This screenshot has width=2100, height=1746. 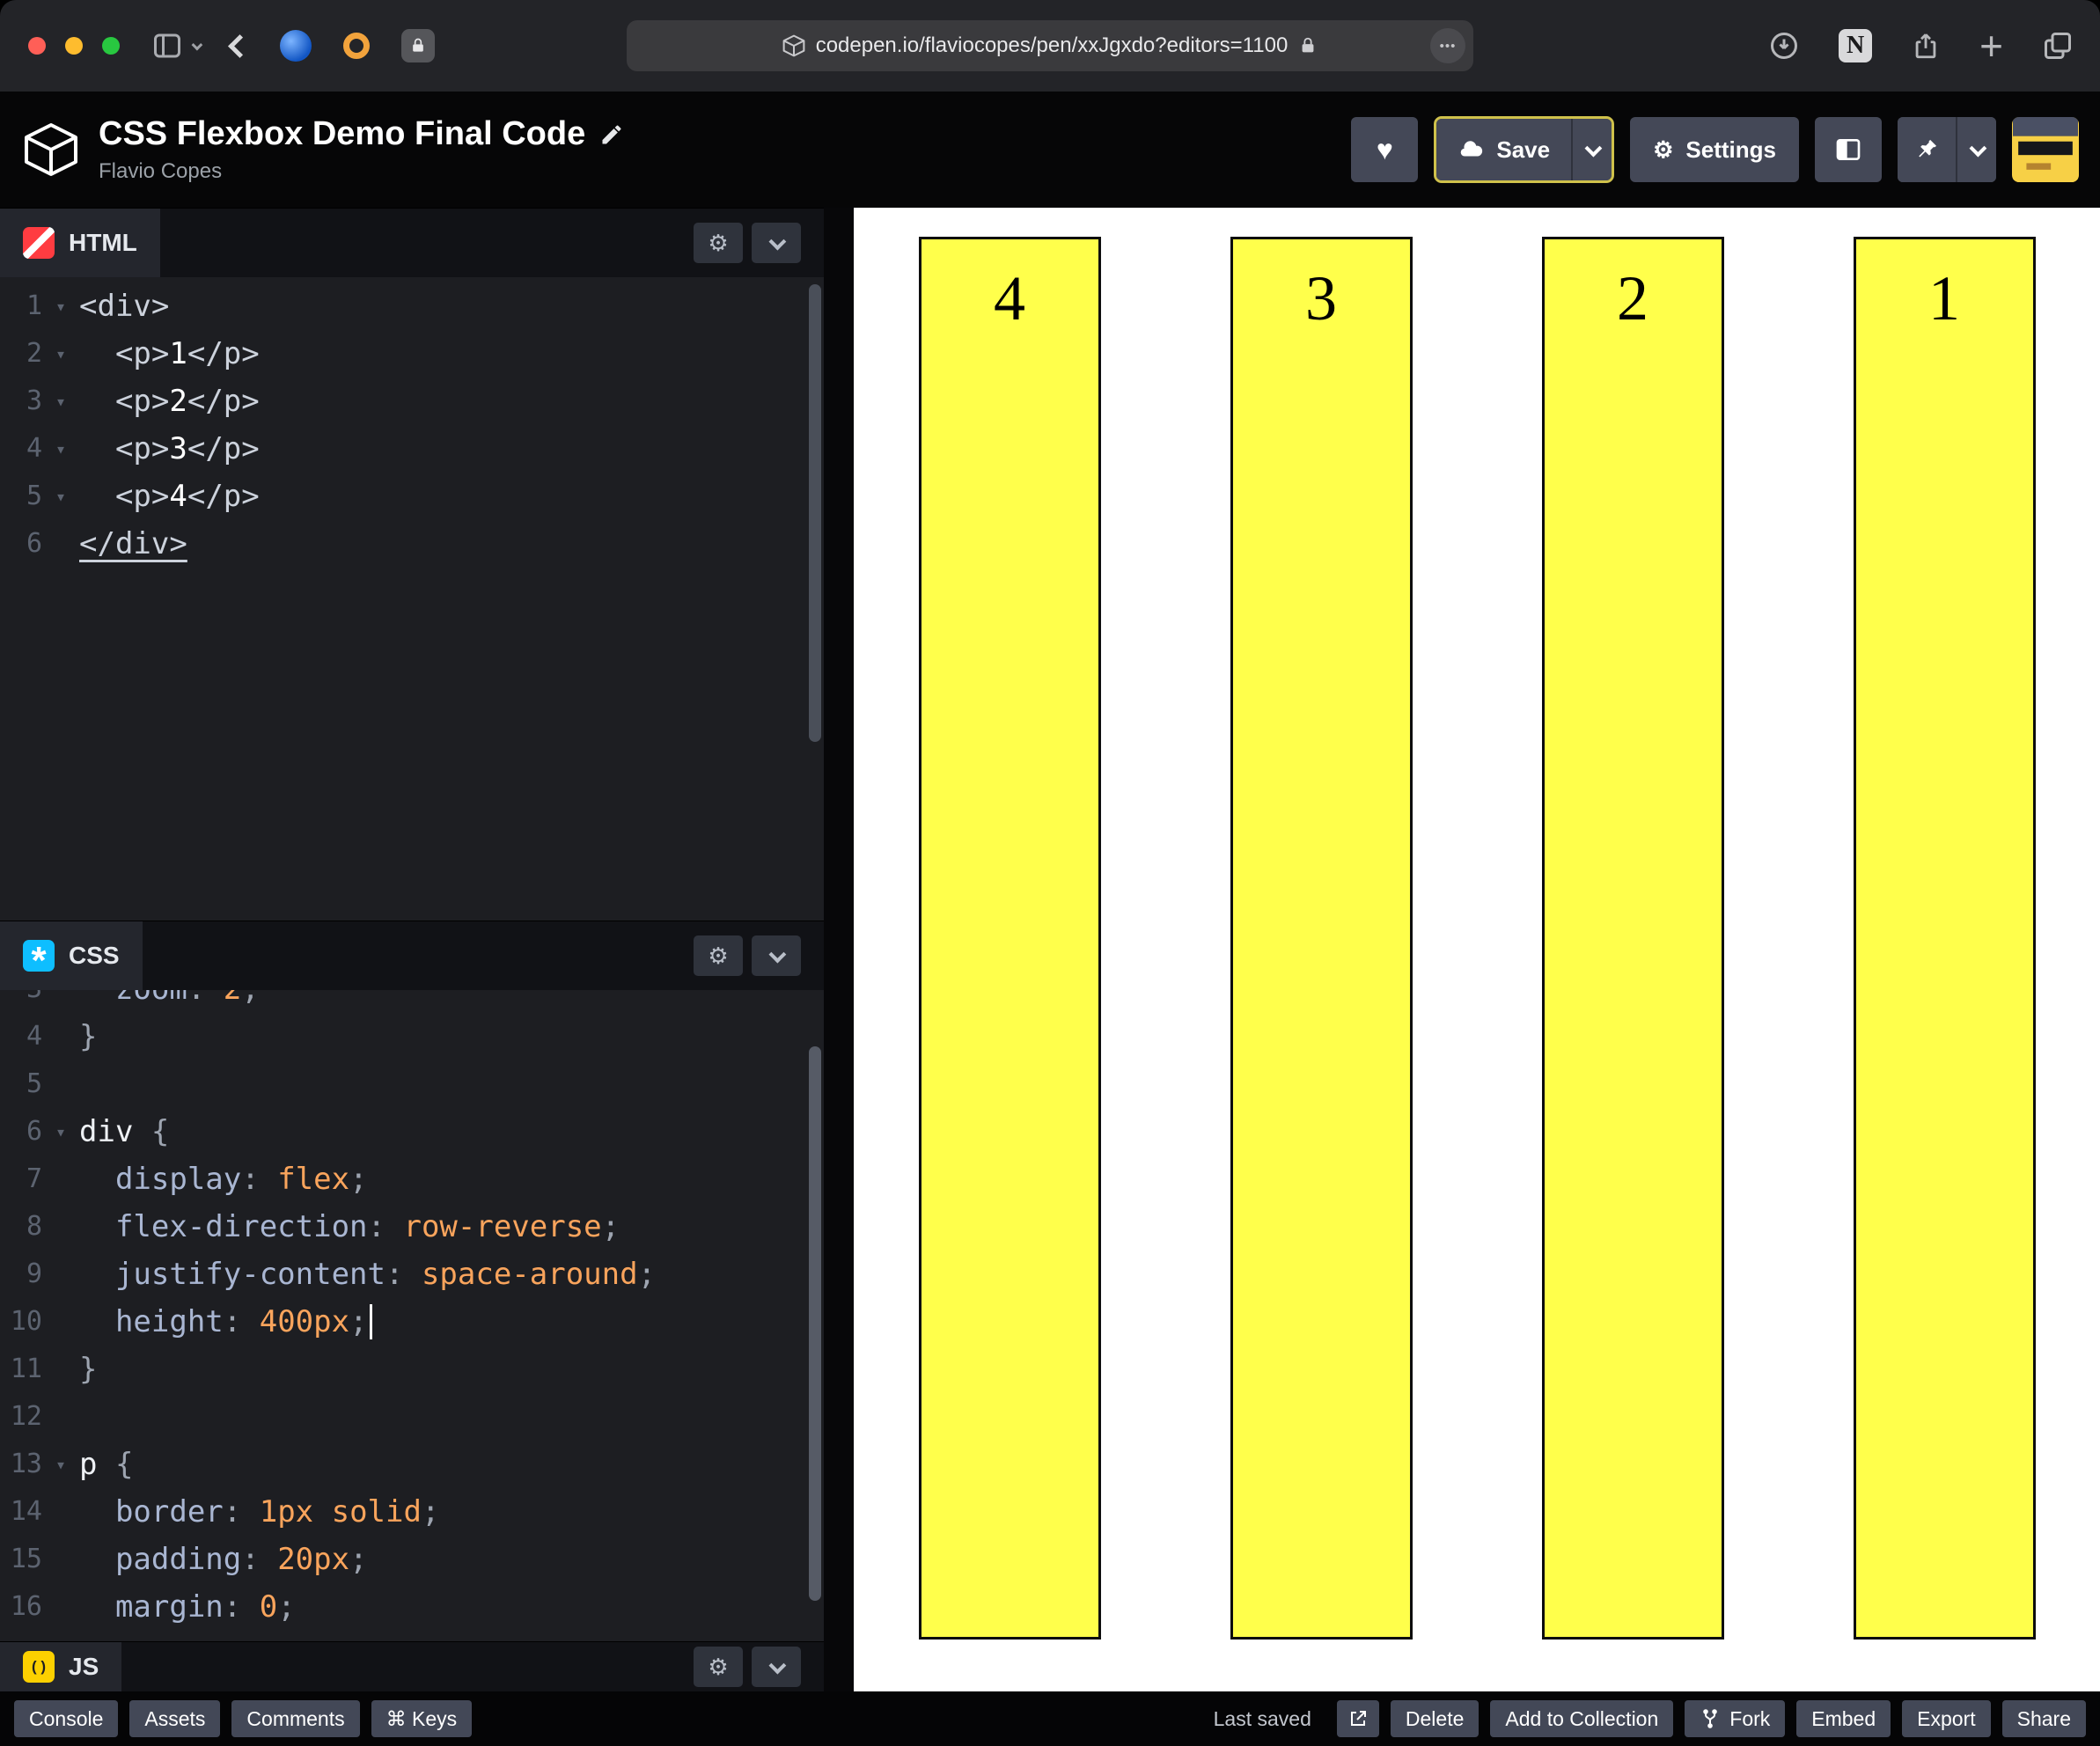 I want to click on last-saved-status: Last saved, so click(x=1262, y=1718).